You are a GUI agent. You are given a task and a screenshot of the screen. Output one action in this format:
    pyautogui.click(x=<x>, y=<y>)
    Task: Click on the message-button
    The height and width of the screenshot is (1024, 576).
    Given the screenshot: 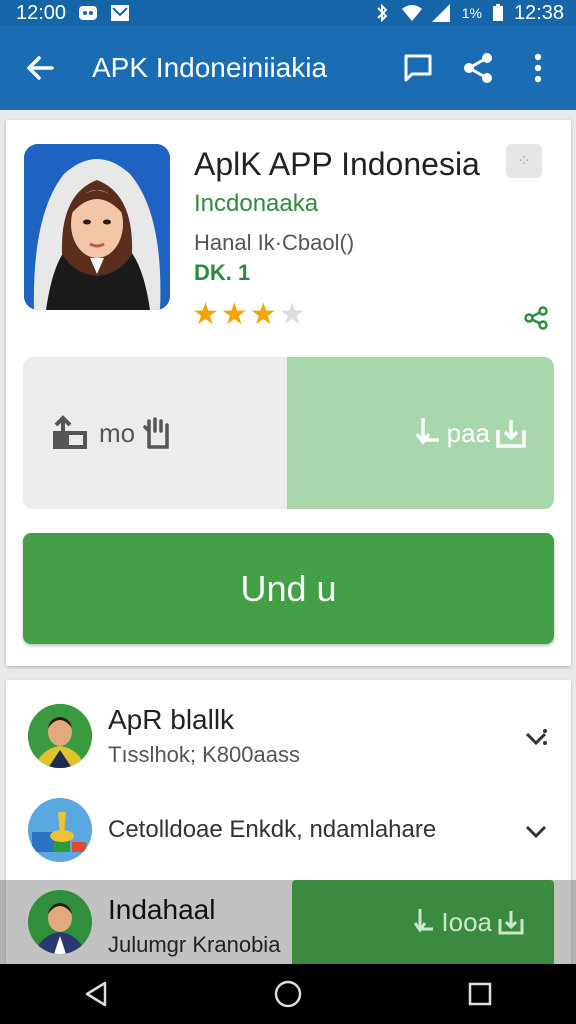 What is the action you would take?
    pyautogui.click(x=418, y=68)
    